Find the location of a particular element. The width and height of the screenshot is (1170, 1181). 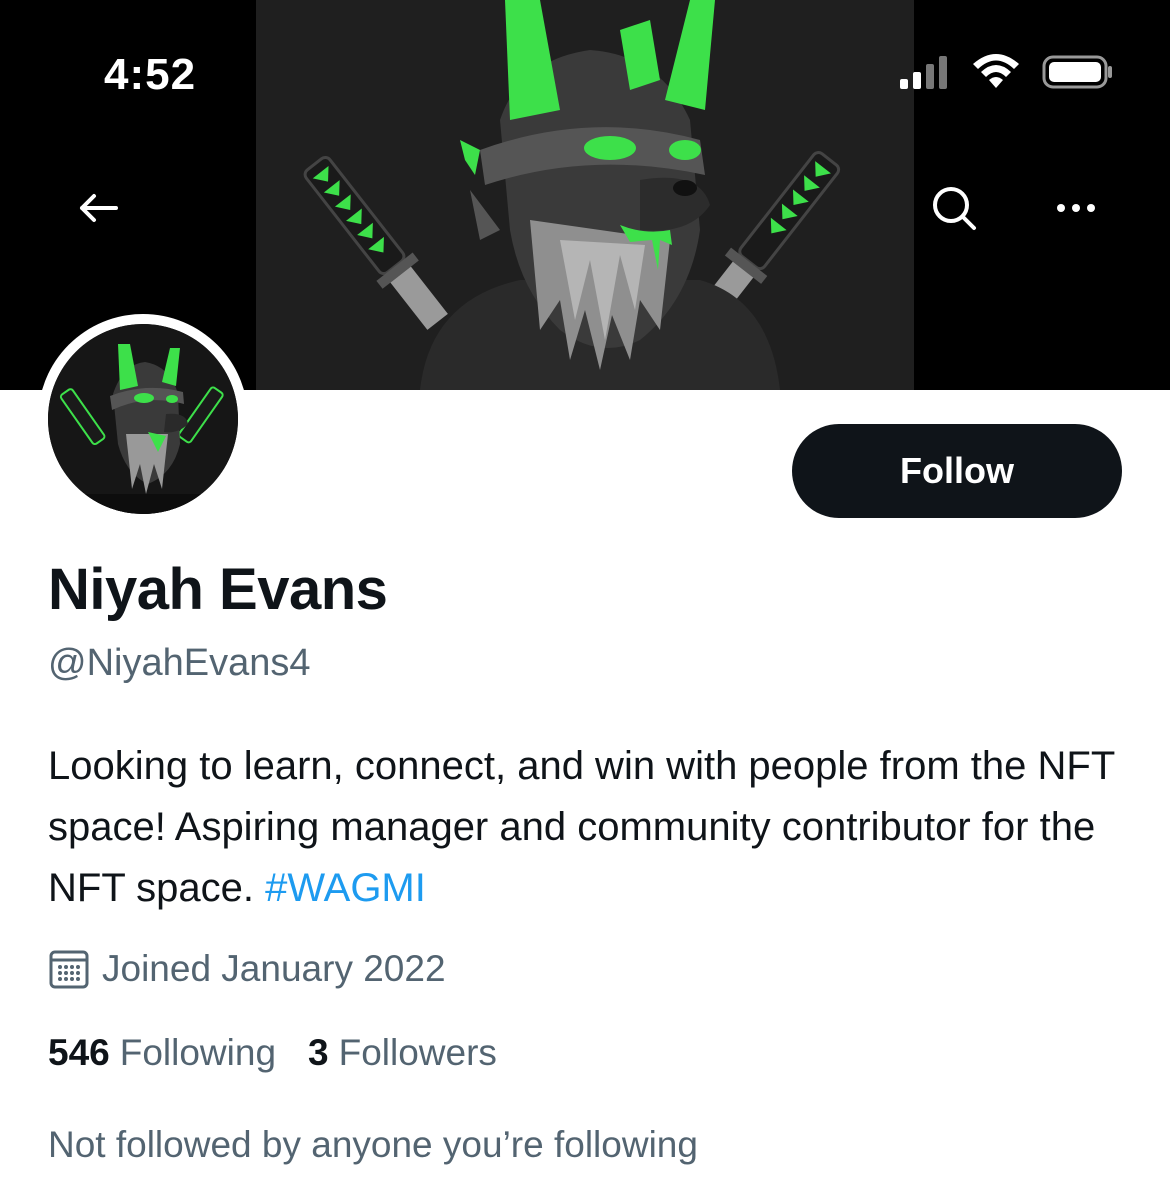

profile-avatar is located at coordinates (143, 419).